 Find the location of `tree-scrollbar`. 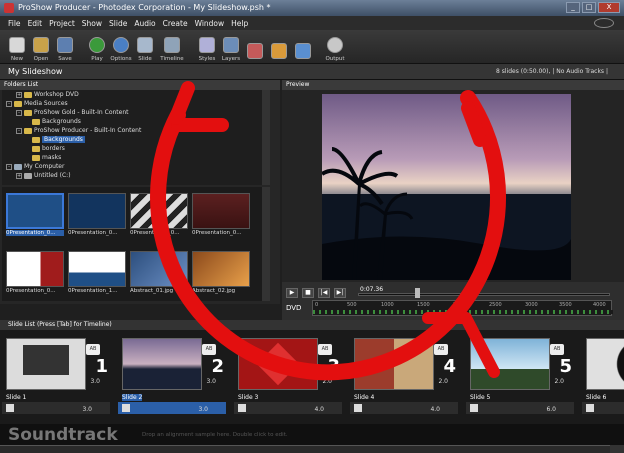

tree-scrollbar is located at coordinates (266, 137).